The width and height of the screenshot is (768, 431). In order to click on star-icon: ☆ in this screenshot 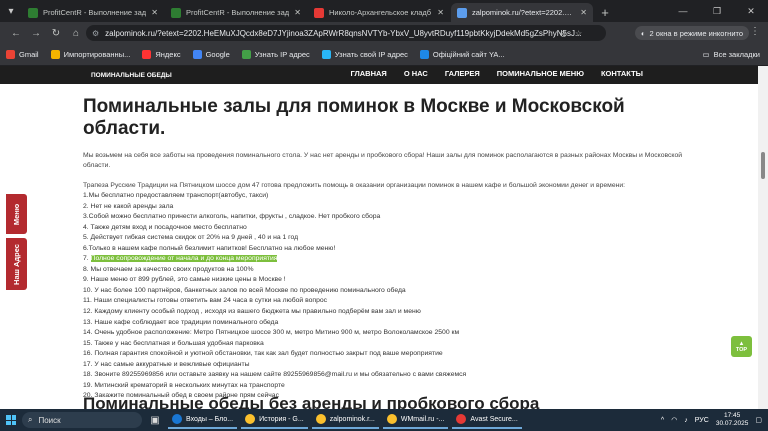, I will do `click(578, 33)`.